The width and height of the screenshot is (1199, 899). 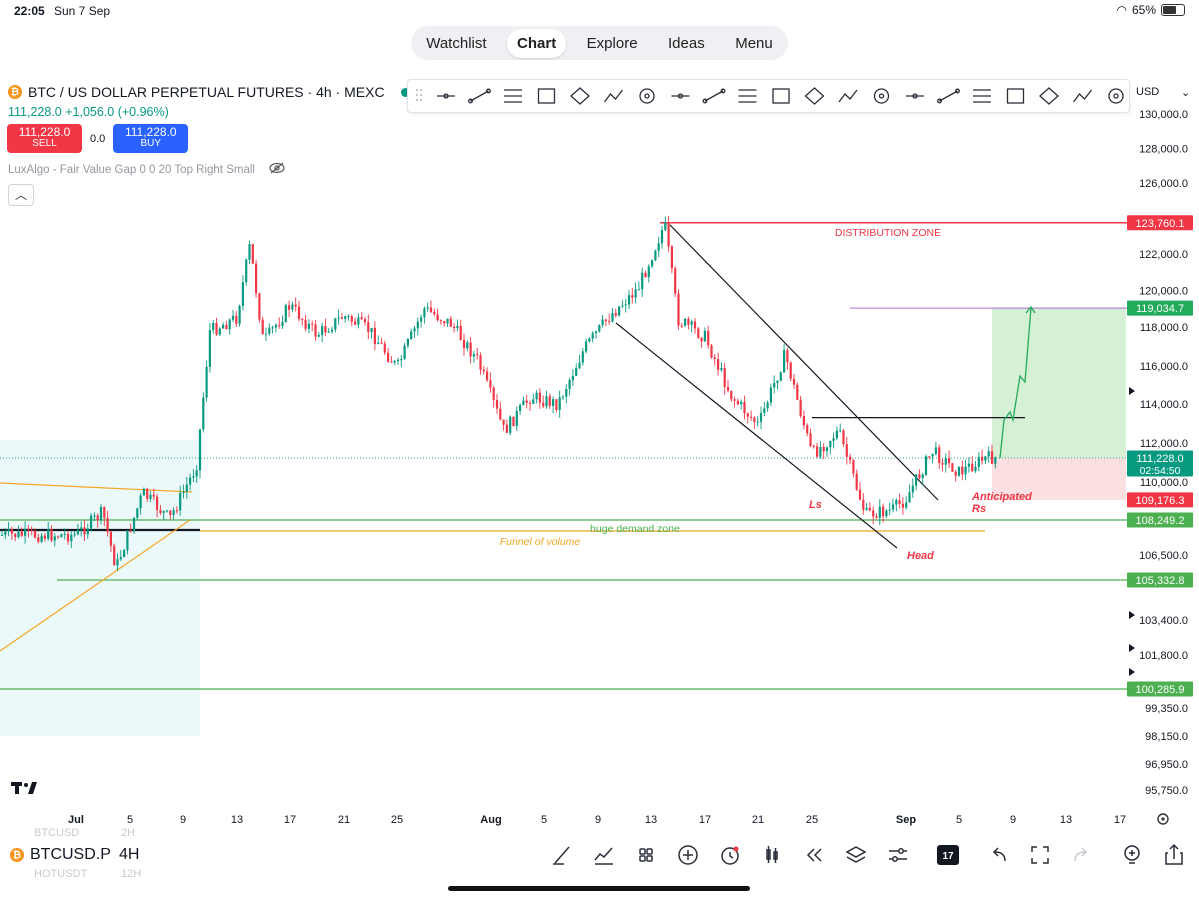 I want to click on rectangle-icon, so click(x=613, y=96).